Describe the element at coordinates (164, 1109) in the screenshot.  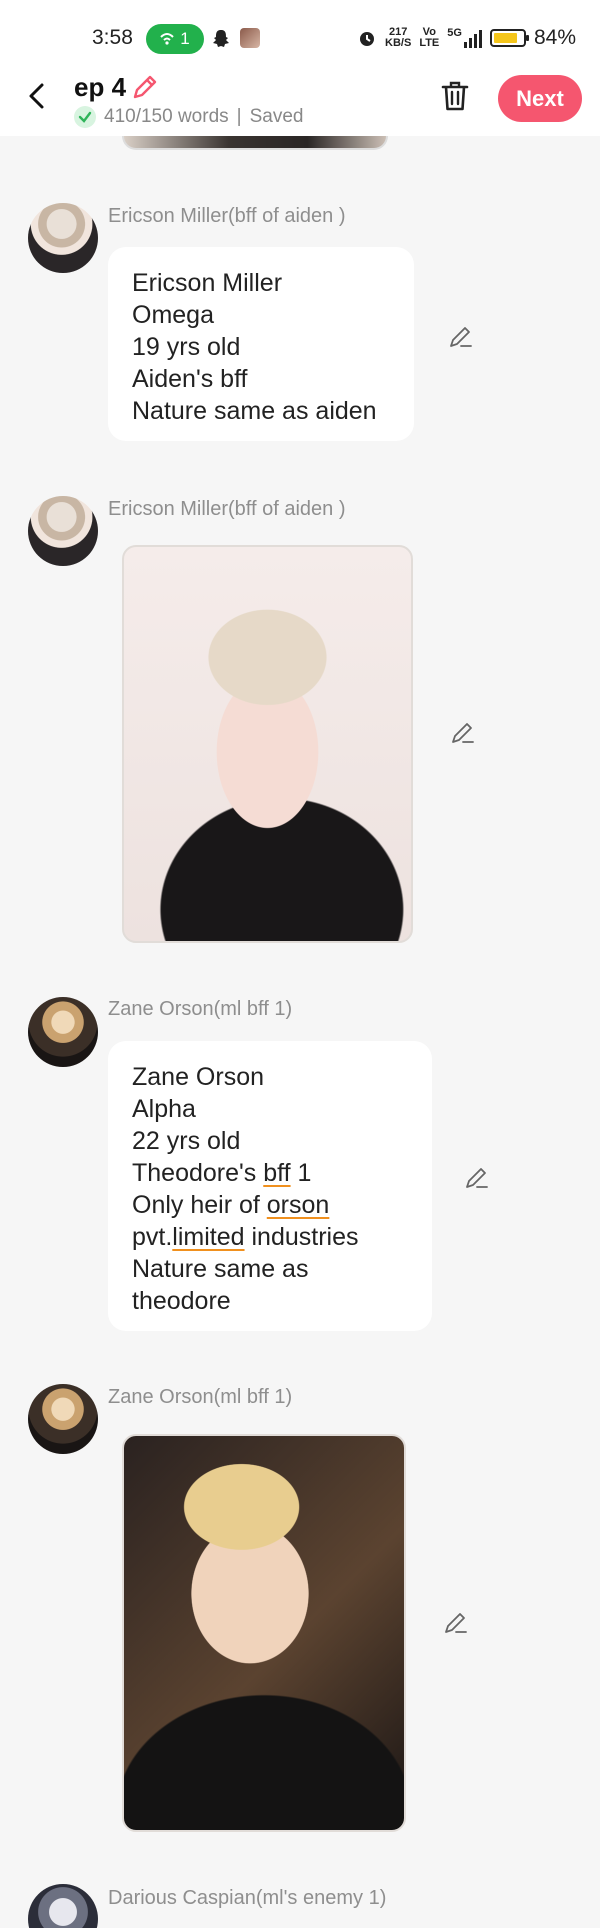
I see `message-line: Alpha` at that location.